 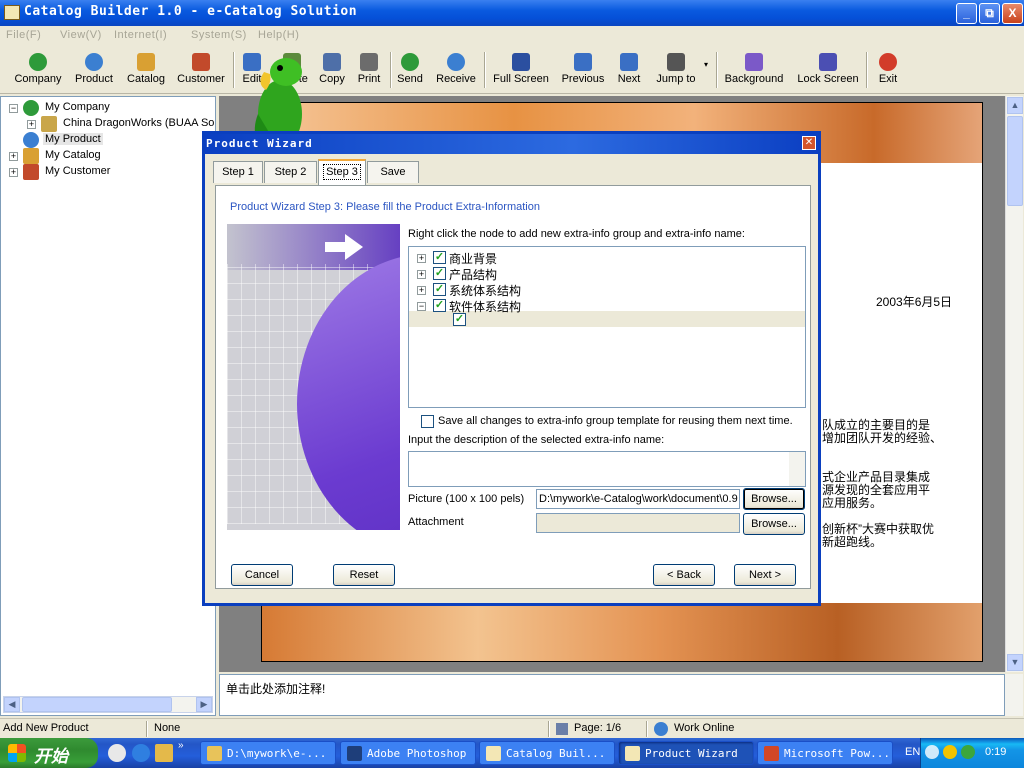 What do you see at coordinates (201, 70) in the screenshot?
I see `customer-button: Customer` at bounding box center [201, 70].